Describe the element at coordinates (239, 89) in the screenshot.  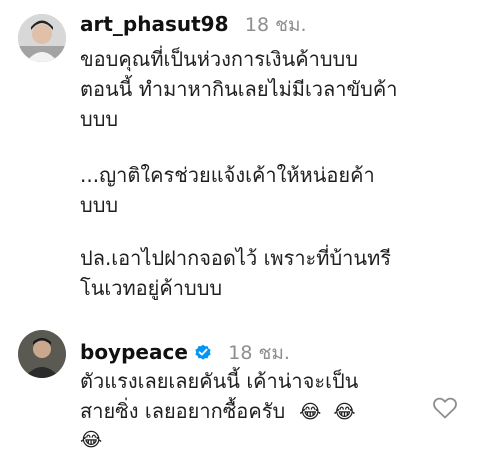
I see `comment-text-line: ตอนนี้ ทำมาหากินเลยไม่มีเวลาขับค้า` at that location.